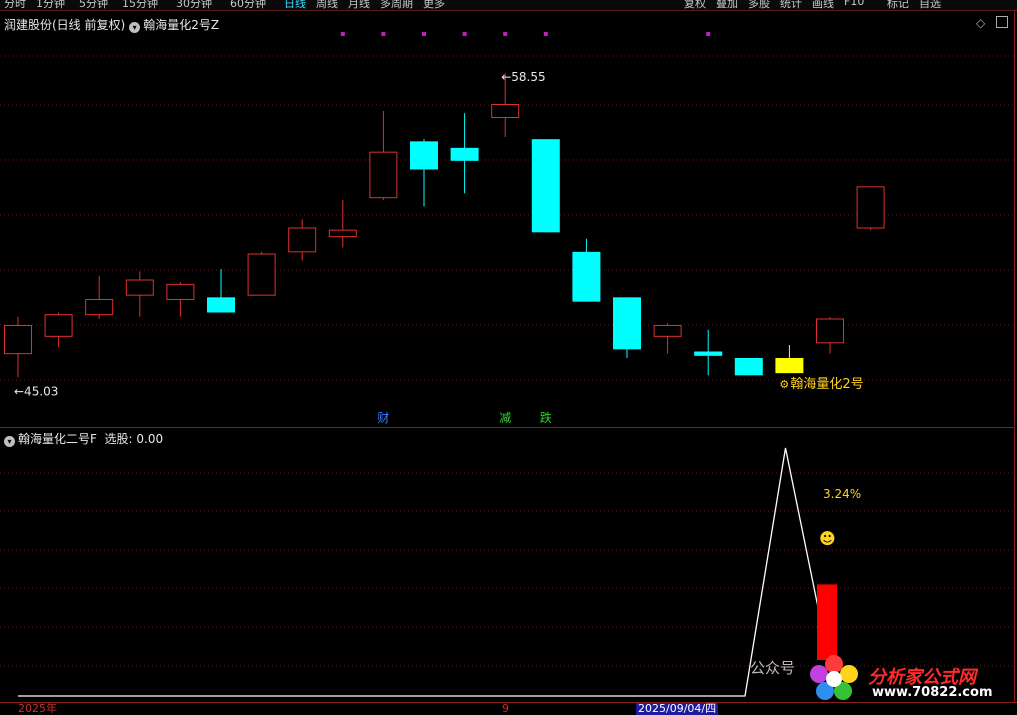  I want to click on flower-logo-icon, so click(834, 678).